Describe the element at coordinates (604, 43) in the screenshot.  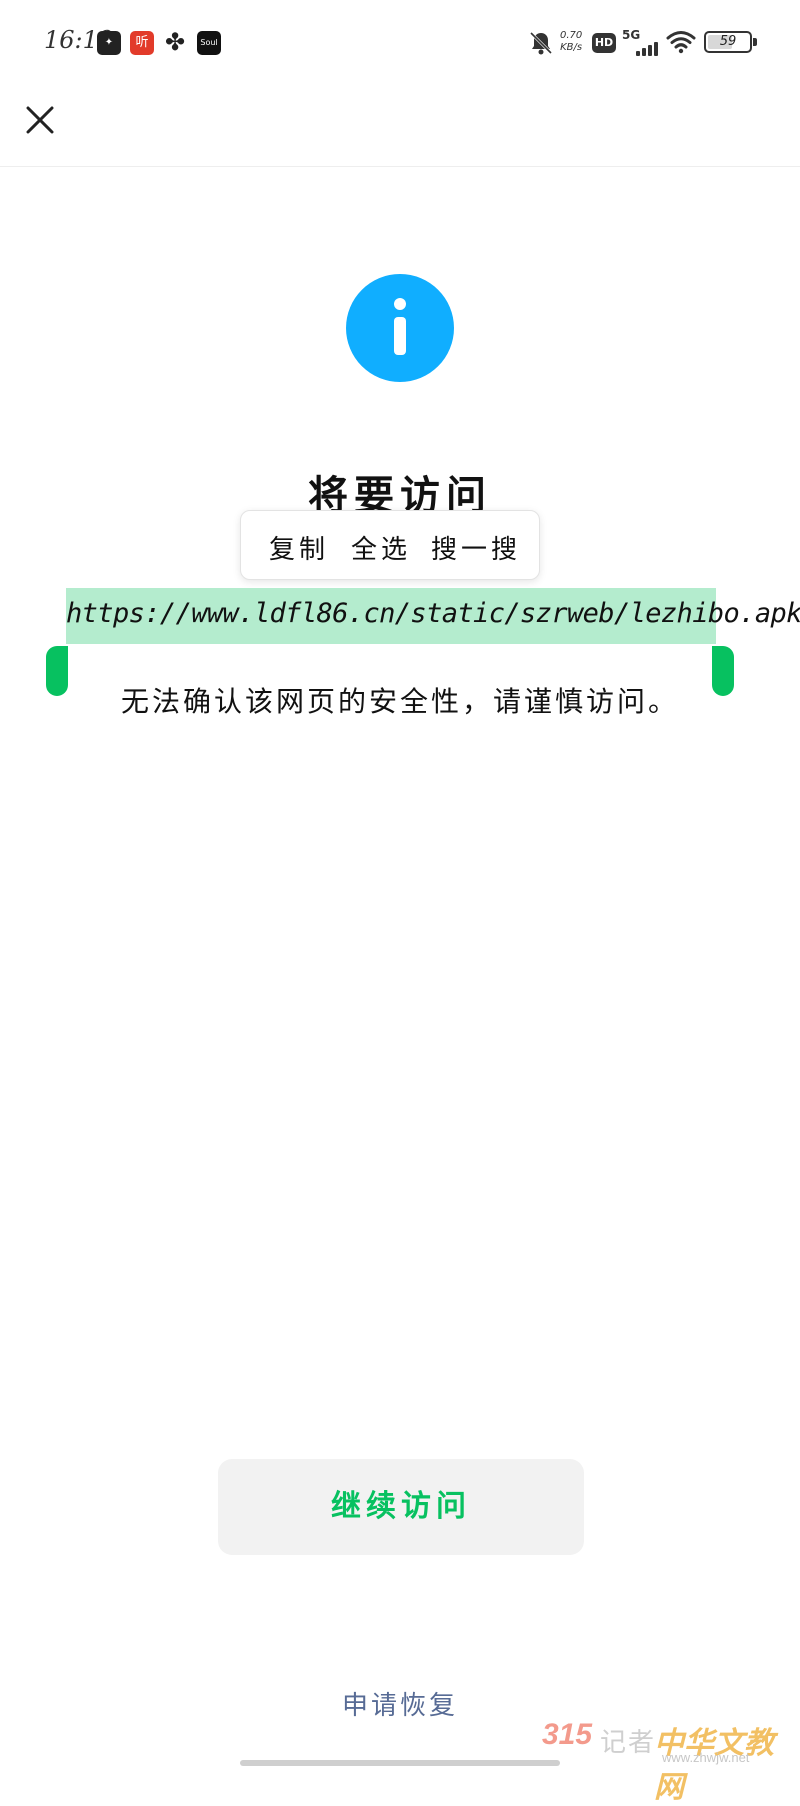
I see `hd-badge: HD` at that location.